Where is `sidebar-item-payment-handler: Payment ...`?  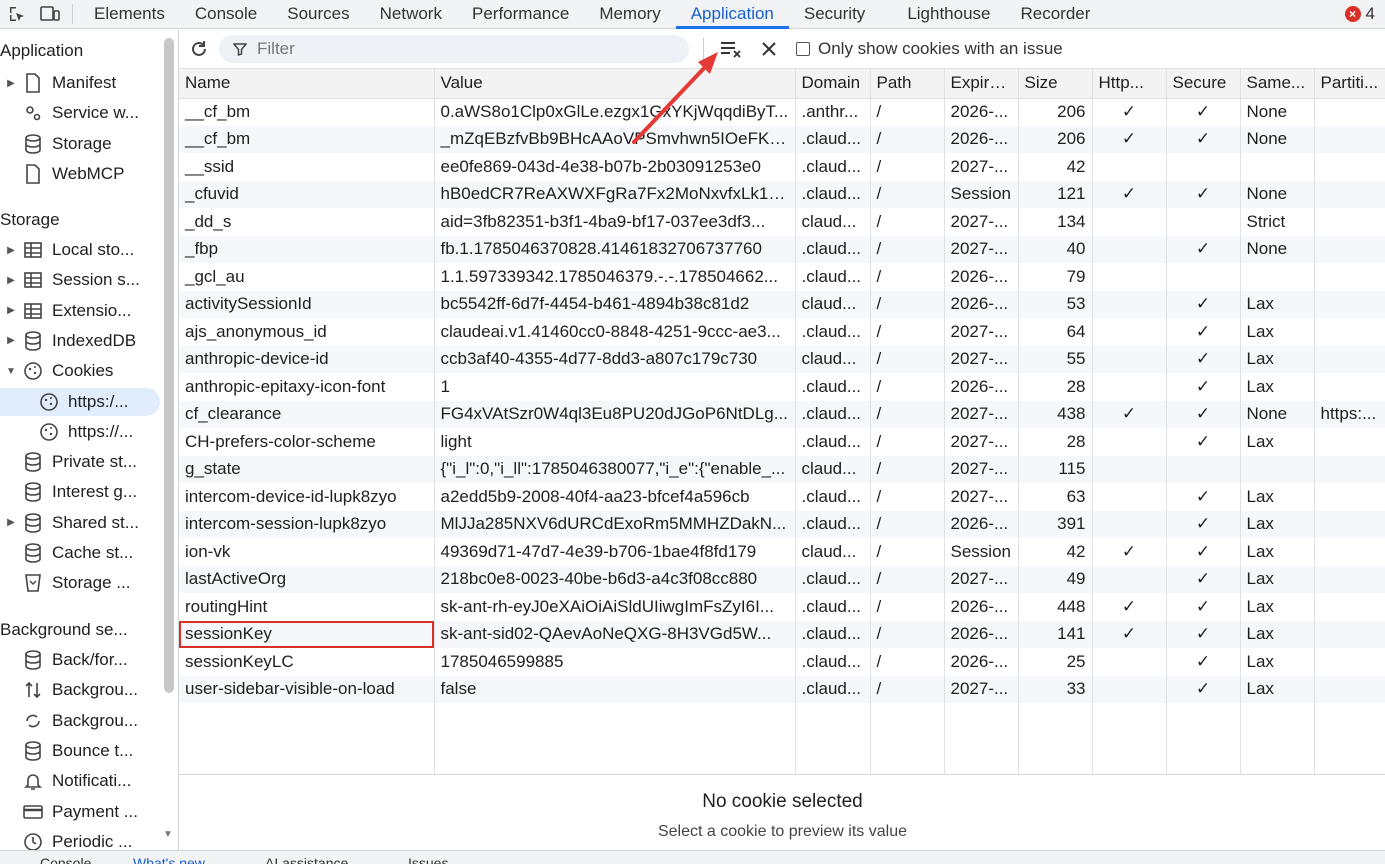
sidebar-item-payment-handler: Payment ... is located at coordinates (80, 812).